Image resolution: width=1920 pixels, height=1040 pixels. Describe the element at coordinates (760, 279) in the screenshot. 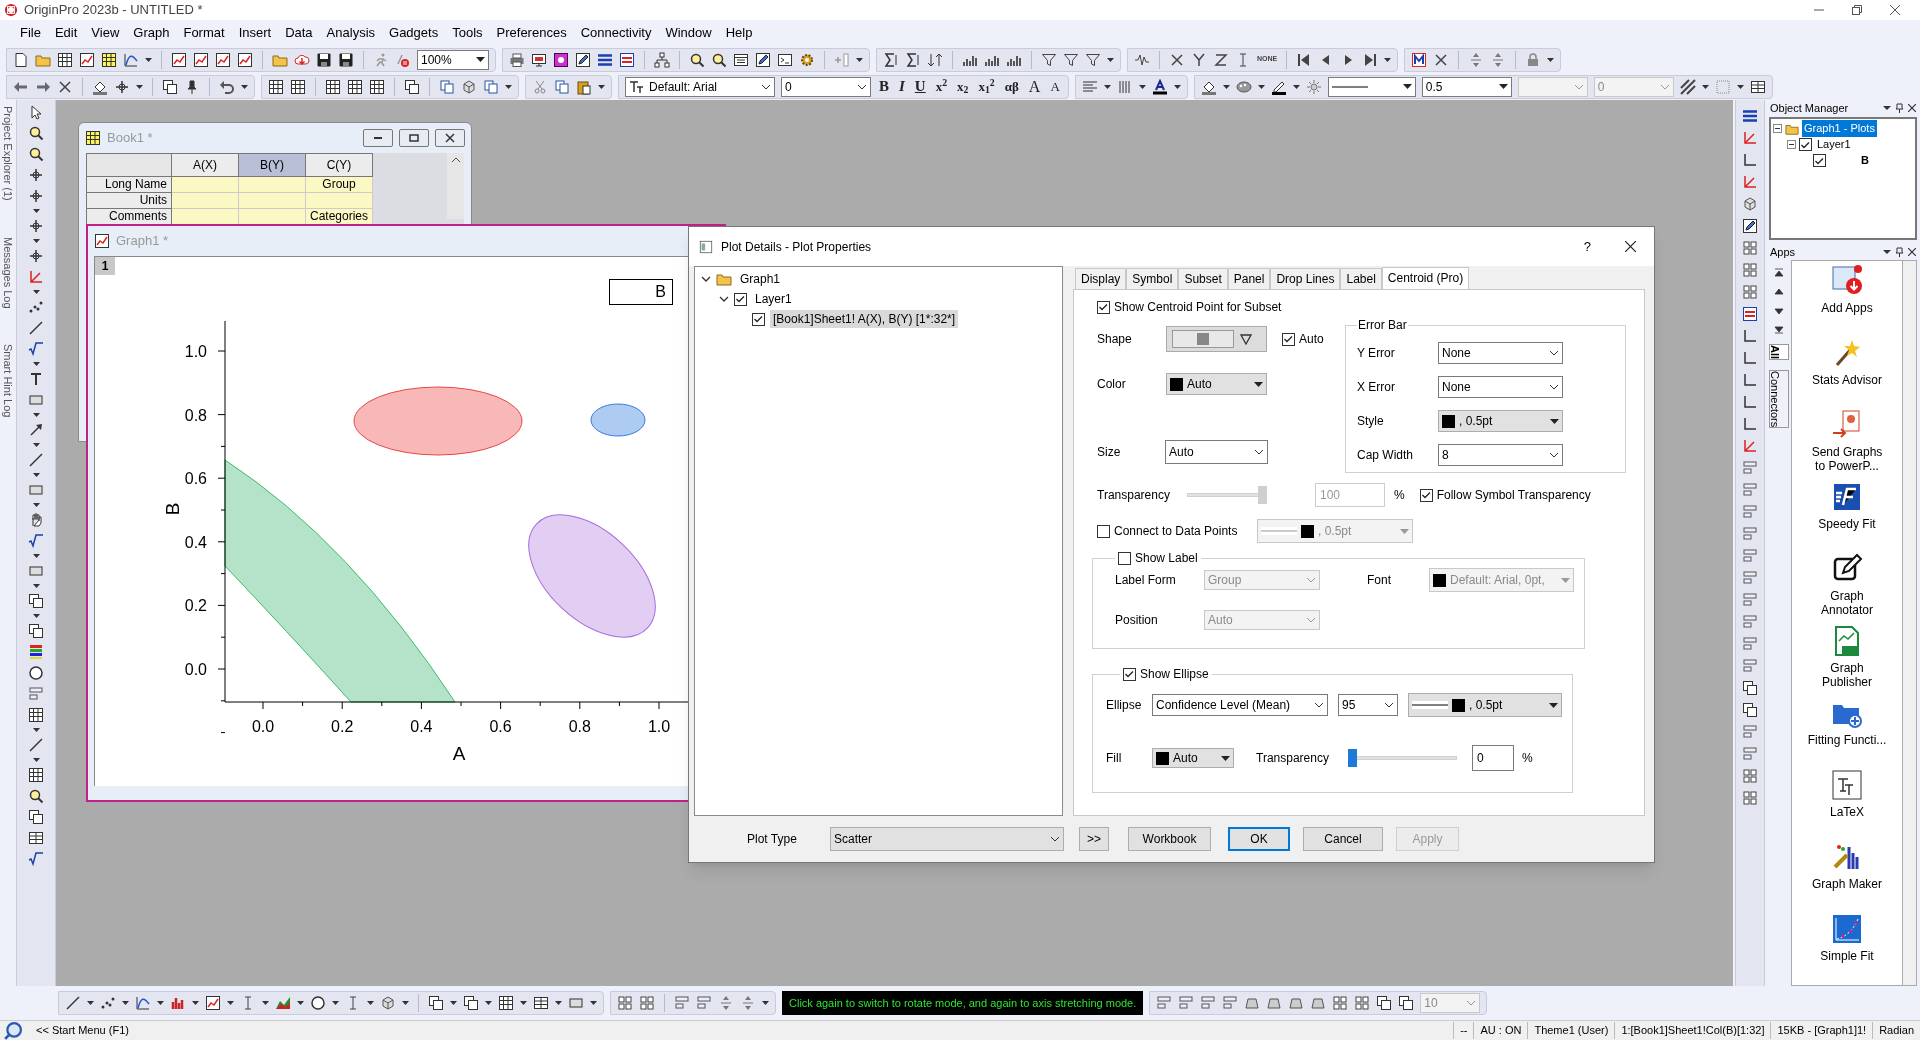

I see `tree-item: Graph1` at that location.